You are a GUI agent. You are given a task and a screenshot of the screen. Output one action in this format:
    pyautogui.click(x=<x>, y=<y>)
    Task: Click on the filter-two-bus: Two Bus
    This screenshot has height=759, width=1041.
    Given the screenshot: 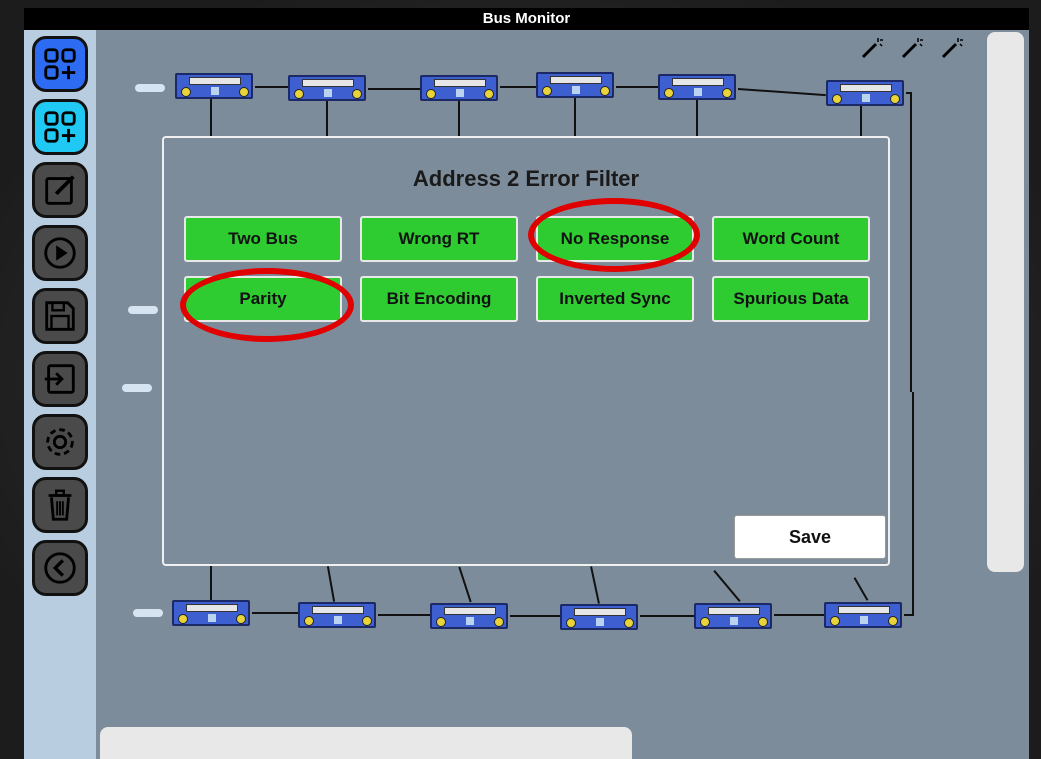 What is the action you would take?
    pyautogui.click(x=263, y=239)
    